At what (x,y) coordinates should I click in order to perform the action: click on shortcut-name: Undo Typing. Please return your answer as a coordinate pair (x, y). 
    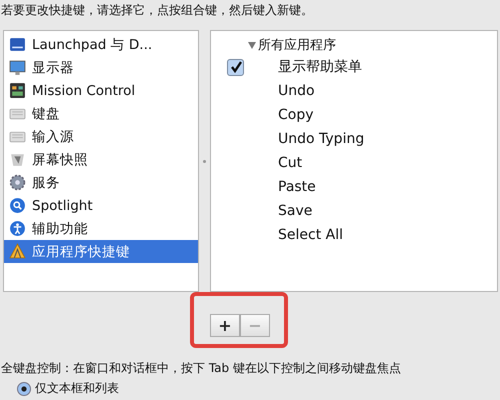
    Looking at the image, I should click on (321, 139).